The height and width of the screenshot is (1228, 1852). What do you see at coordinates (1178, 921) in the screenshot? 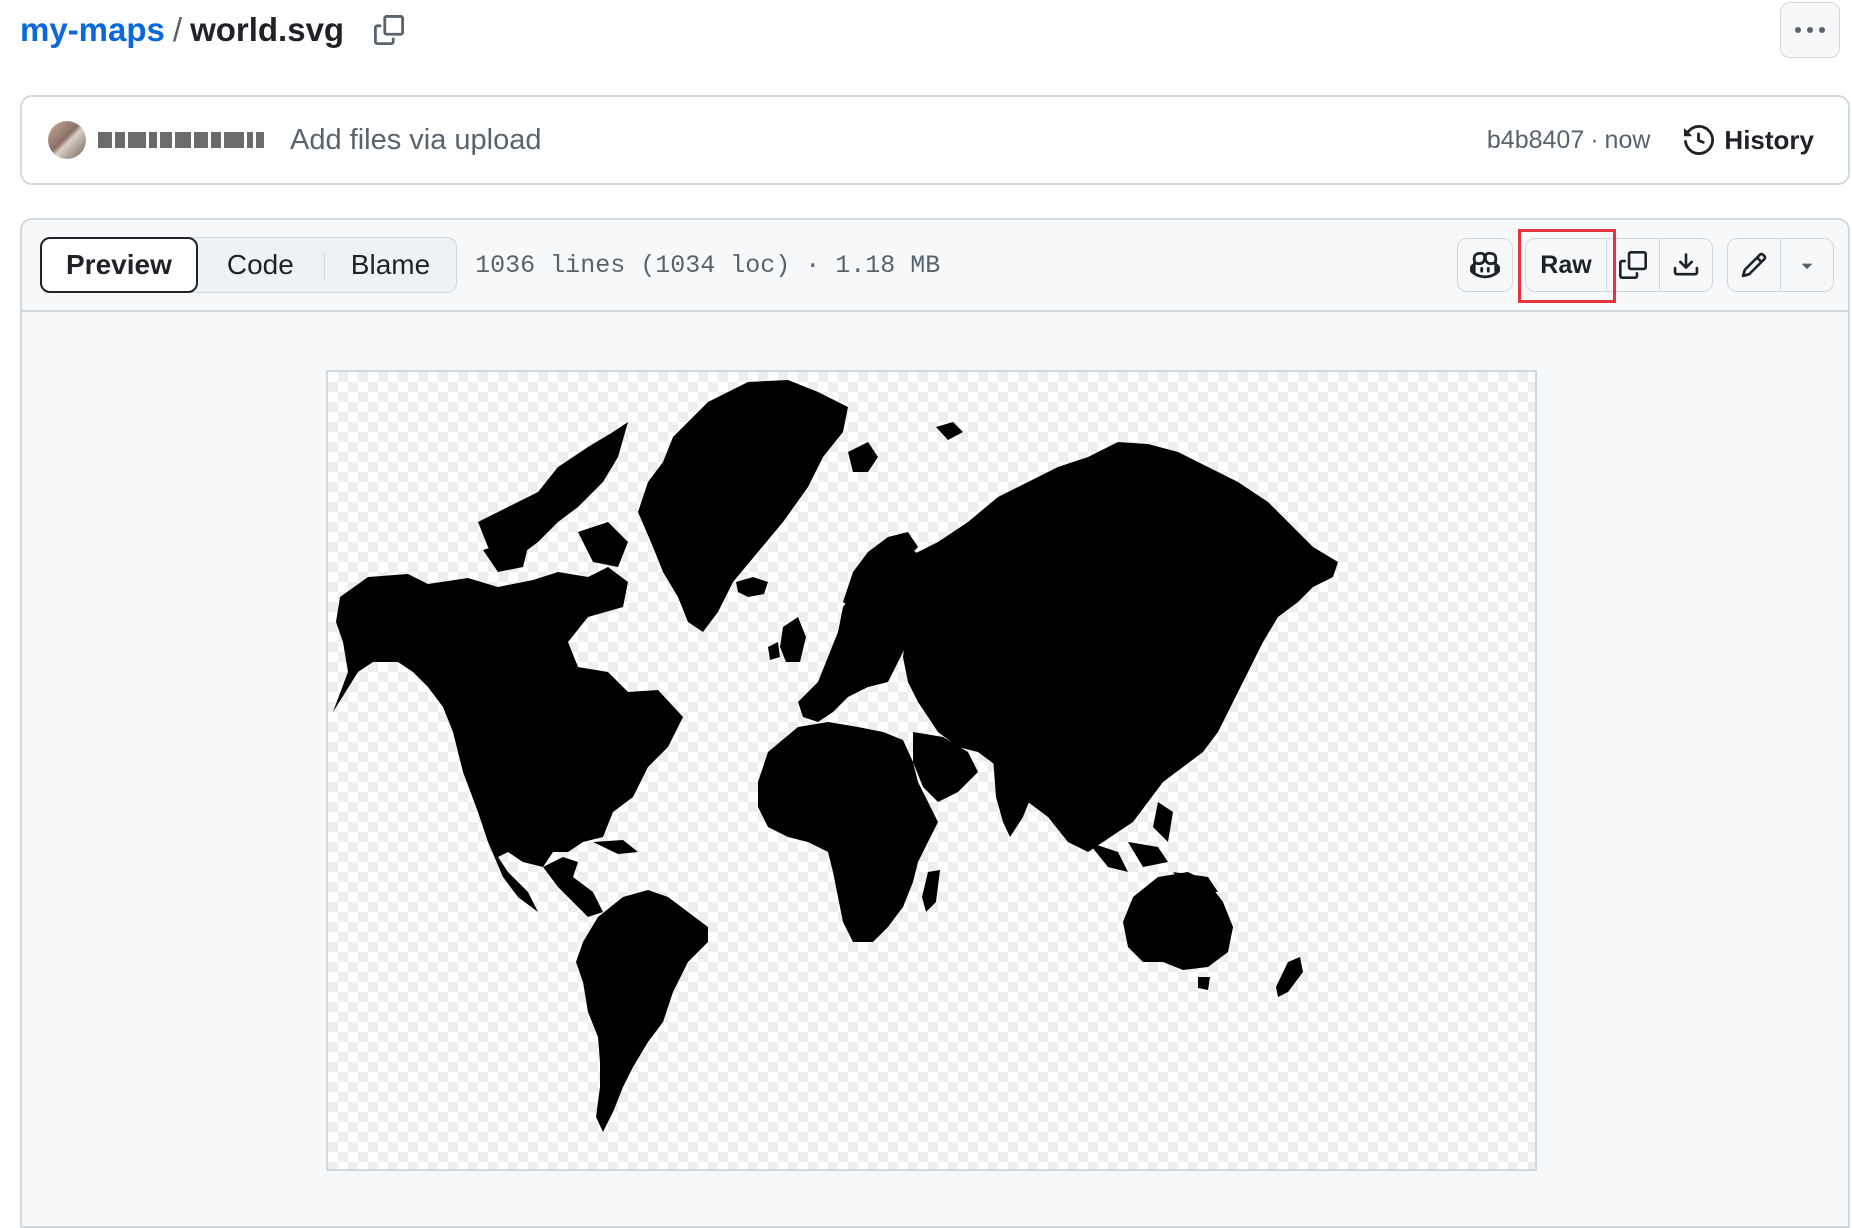
I see `australia` at bounding box center [1178, 921].